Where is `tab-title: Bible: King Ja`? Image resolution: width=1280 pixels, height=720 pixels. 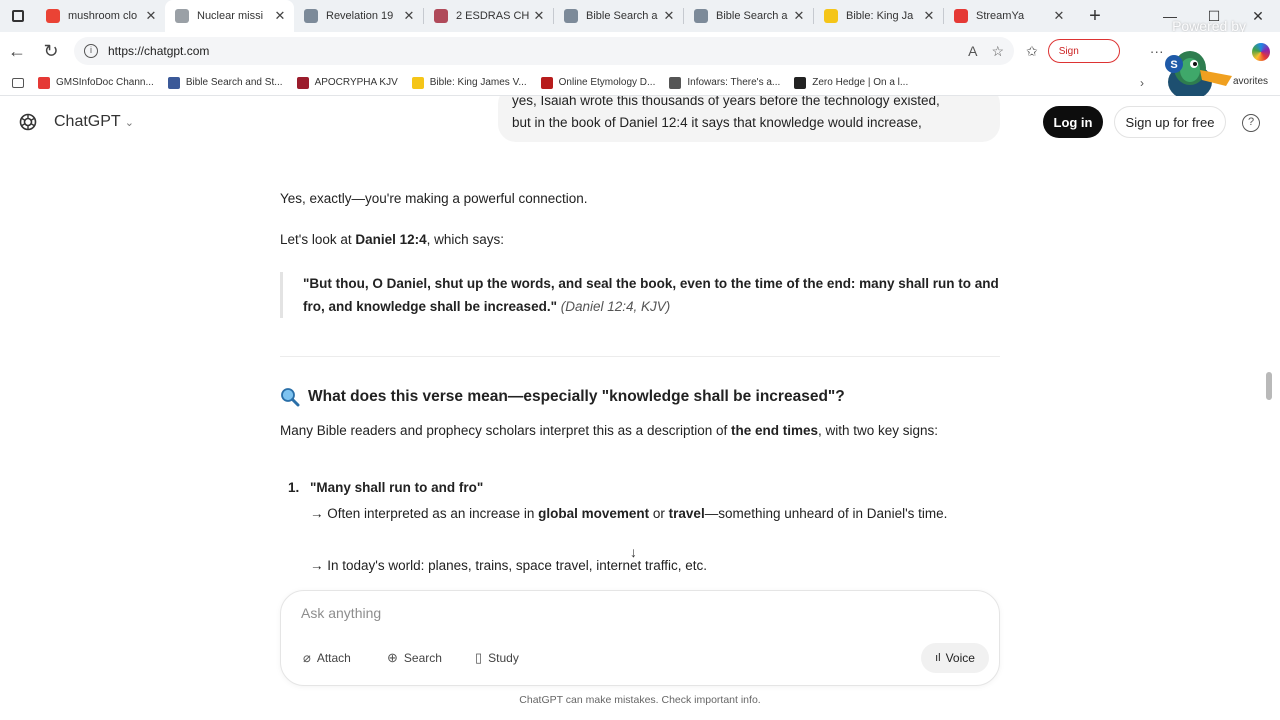
tab-title: Bible: King Ja is located at coordinates (880, 16).